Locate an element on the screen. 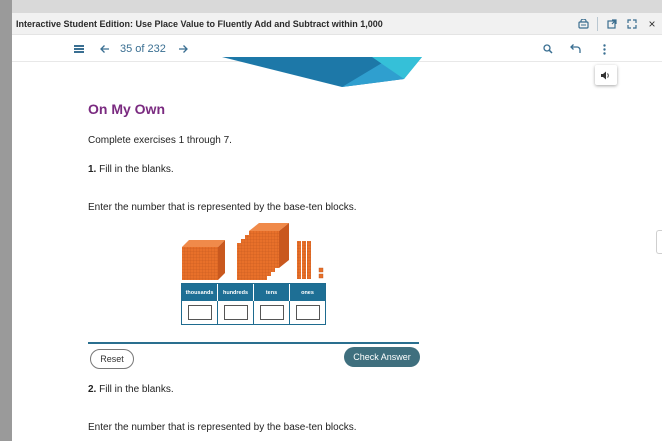  menu-icon is located at coordinates (79, 49).